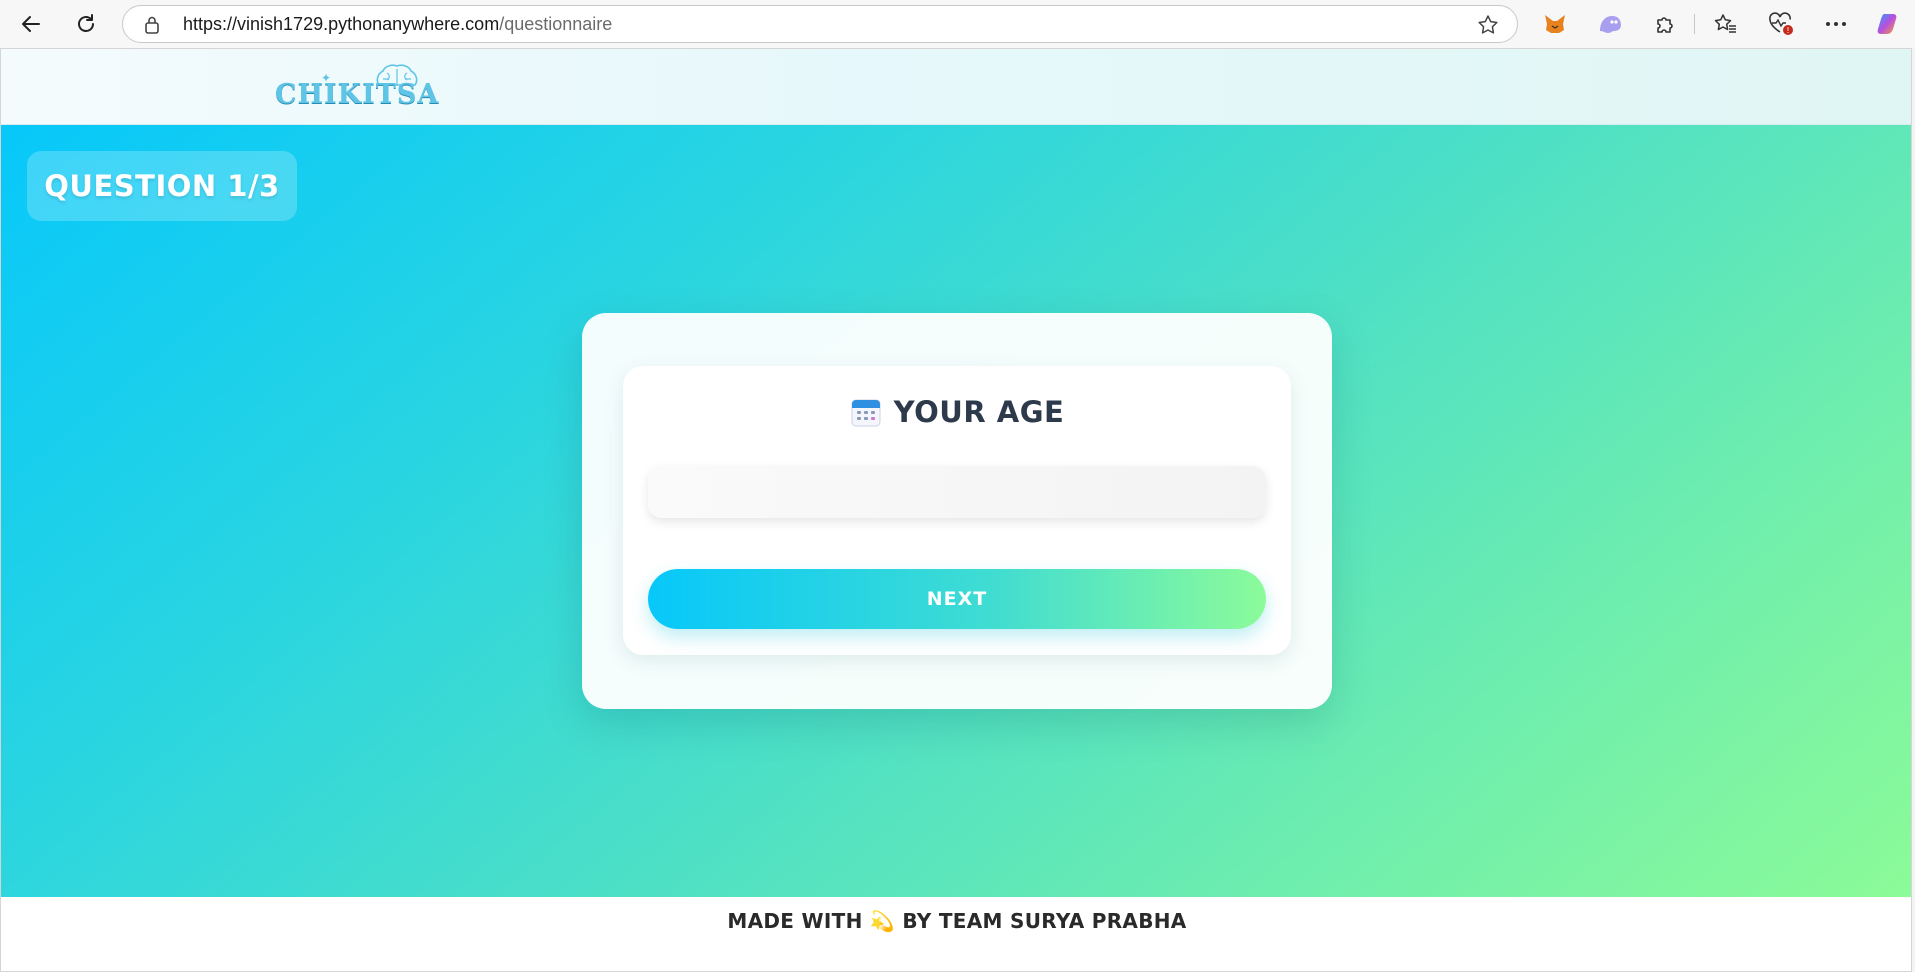 This screenshot has height=972, width=1915. Describe the element at coordinates (957, 599) in the screenshot. I see `next-button: NEXT` at that location.